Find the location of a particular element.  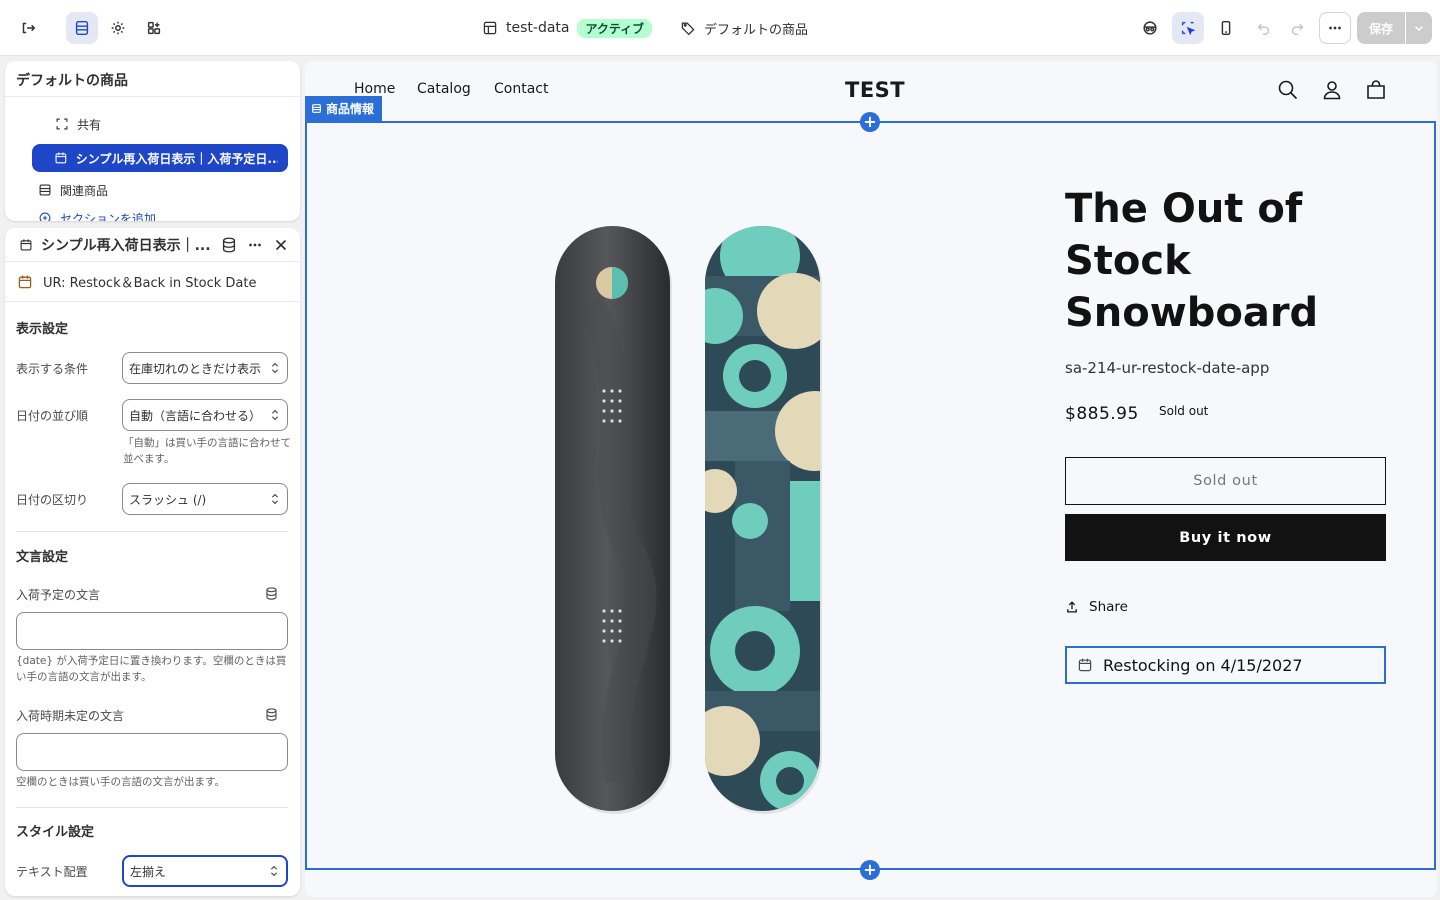

sections-icon is located at coordinates (82, 28).